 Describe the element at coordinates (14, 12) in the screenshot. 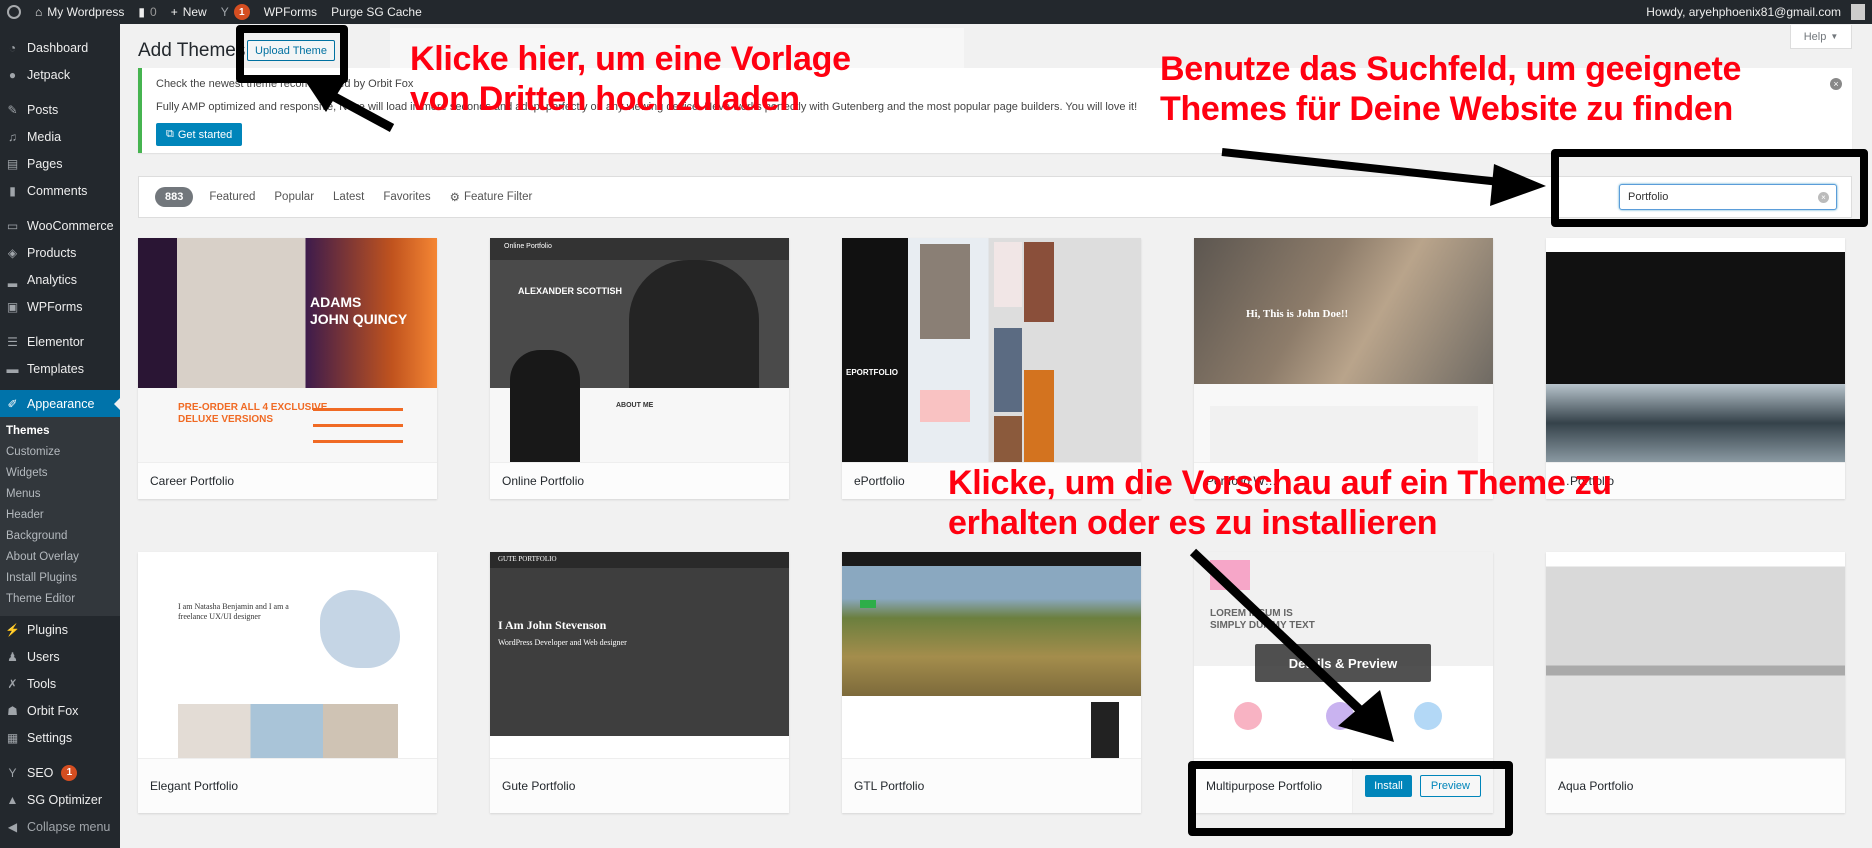

I see `wp-logo-menu` at that location.